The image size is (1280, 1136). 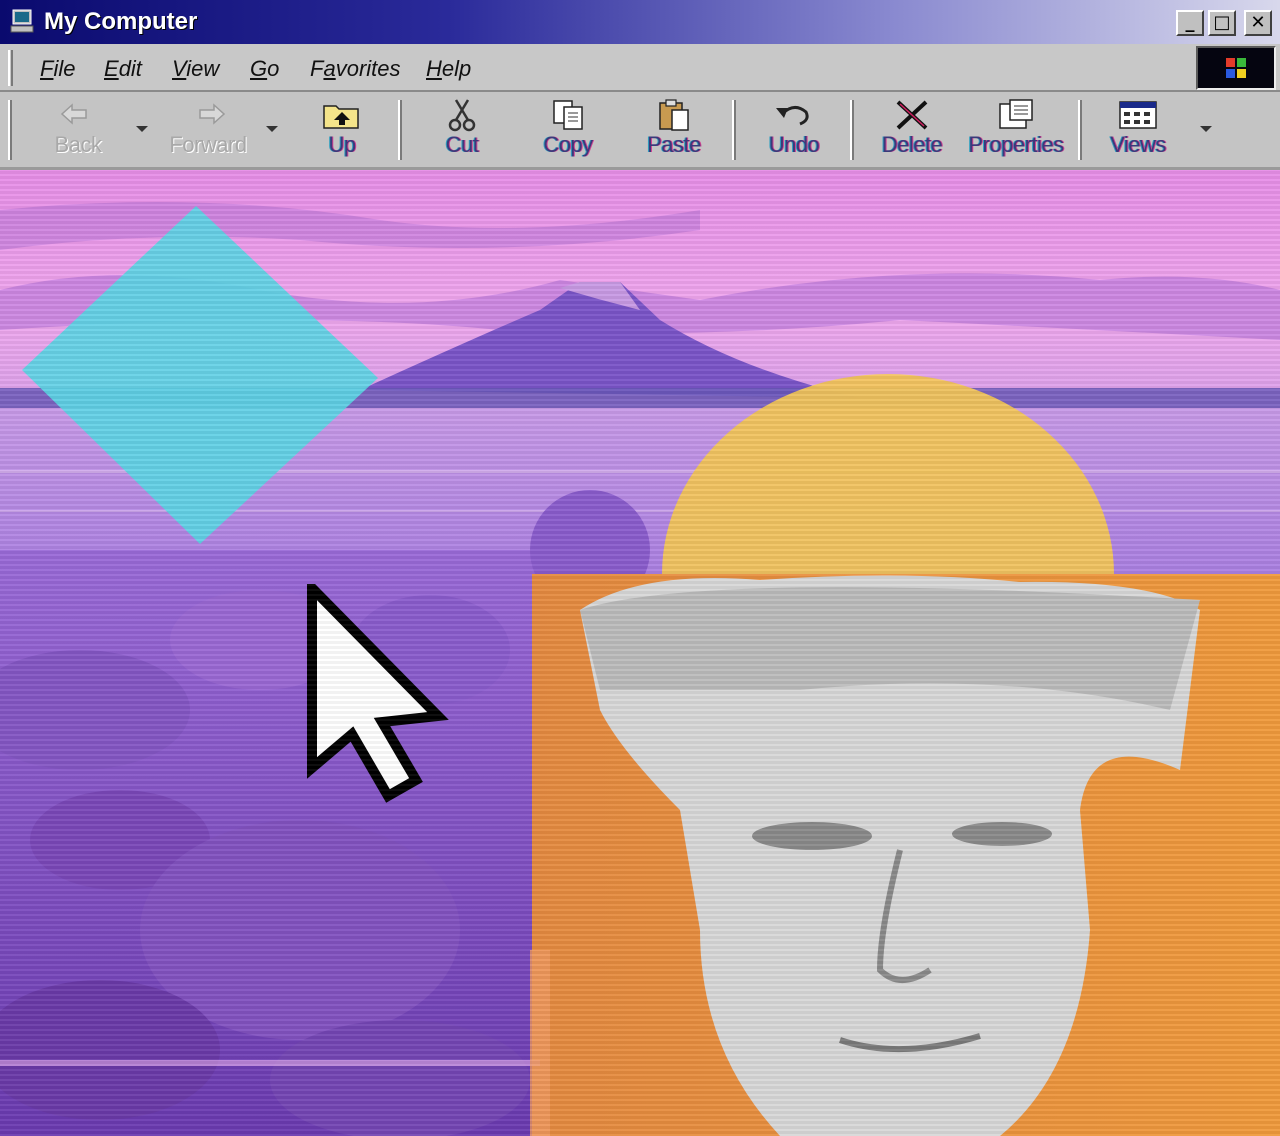 I want to click on close-button: ✕, so click(x=1258, y=23).